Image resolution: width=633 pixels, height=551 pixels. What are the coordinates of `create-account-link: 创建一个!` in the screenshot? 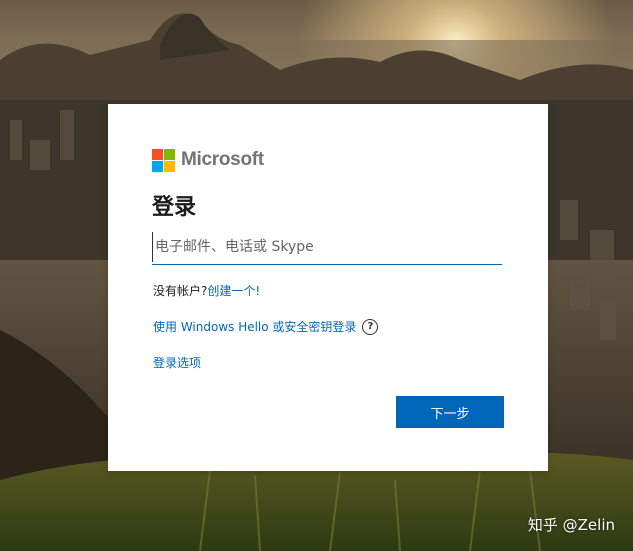 It's located at (233, 291).